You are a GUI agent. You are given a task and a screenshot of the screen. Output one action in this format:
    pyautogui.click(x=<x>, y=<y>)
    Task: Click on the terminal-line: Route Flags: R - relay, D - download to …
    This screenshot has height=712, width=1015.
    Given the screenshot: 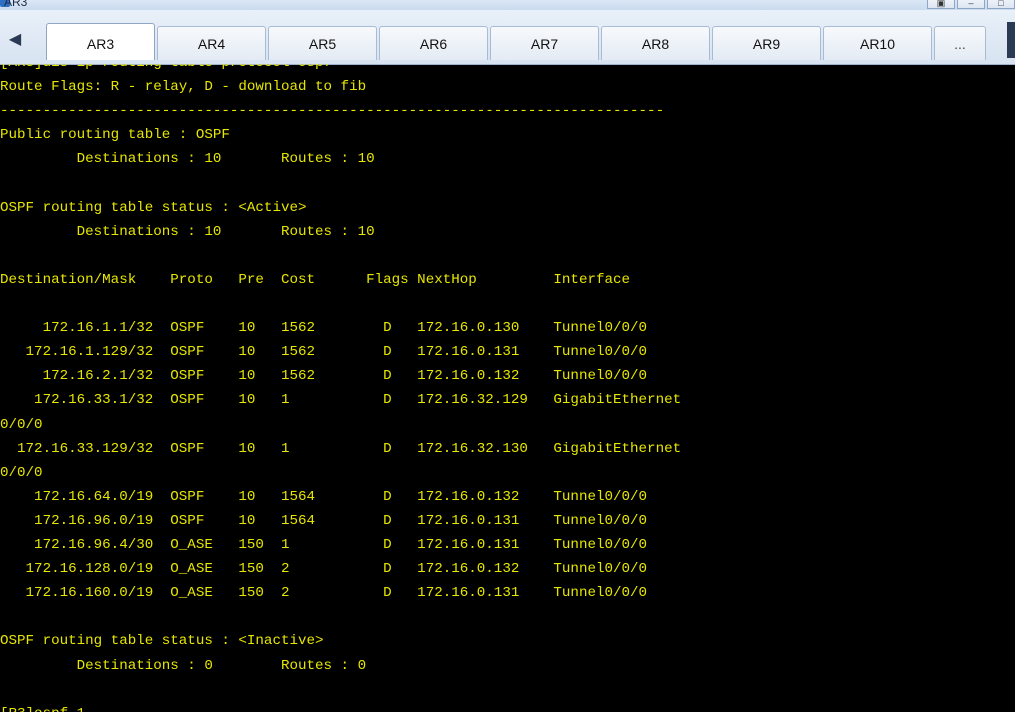 What is the action you would take?
    pyautogui.click(x=183, y=87)
    